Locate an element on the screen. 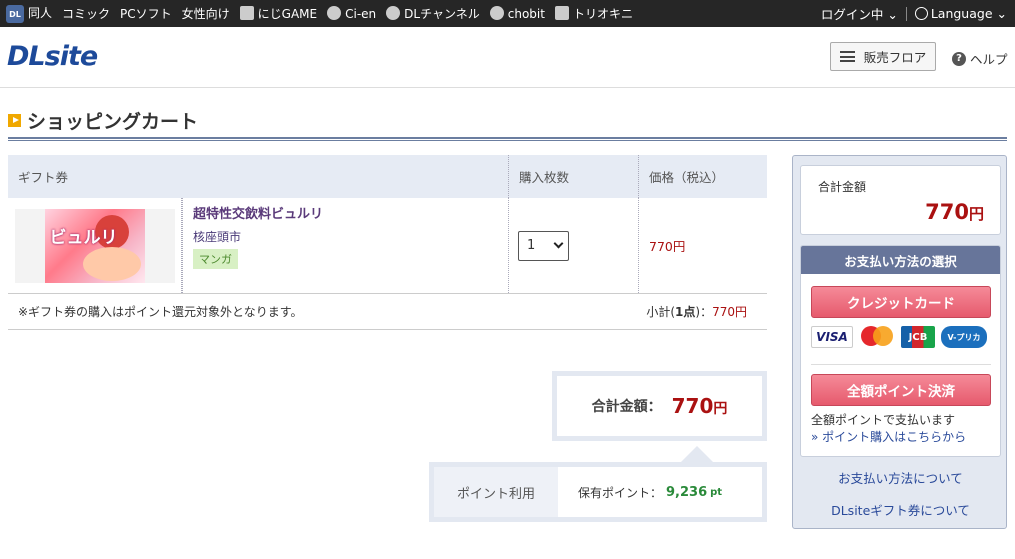 The height and width of the screenshot is (559, 1015). sidebar-total-label: 合計金額 is located at coordinates (842, 187).